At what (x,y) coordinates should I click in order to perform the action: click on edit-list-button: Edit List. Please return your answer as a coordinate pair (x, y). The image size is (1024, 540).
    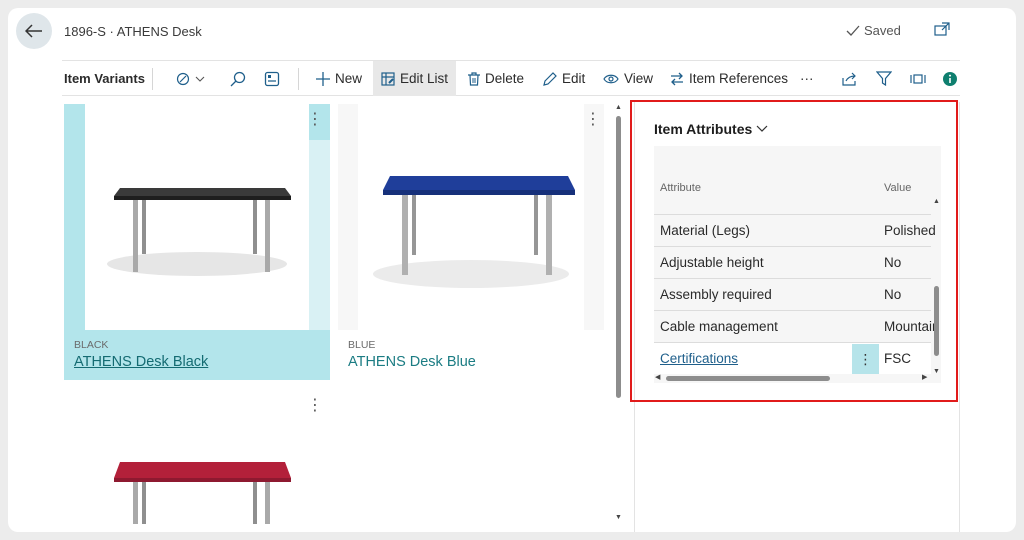
    Looking at the image, I should click on (415, 78).